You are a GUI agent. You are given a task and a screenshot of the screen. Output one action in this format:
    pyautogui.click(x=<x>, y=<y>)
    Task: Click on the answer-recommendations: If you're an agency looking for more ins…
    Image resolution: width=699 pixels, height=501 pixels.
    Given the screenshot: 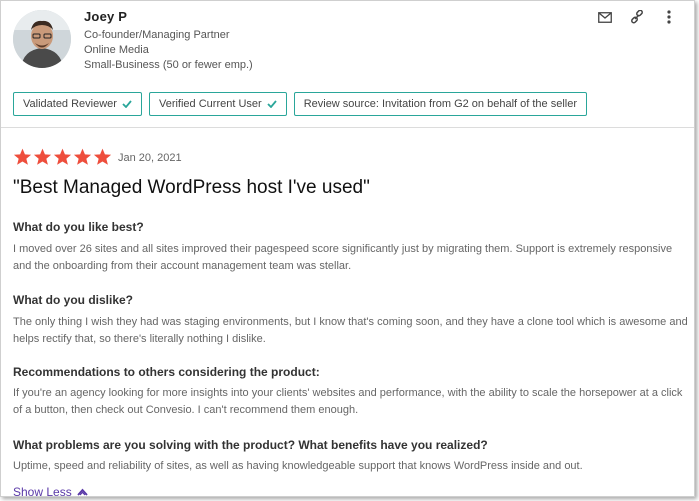 What is the action you would take?
    pyautogui.click(x=348, y=401)
    